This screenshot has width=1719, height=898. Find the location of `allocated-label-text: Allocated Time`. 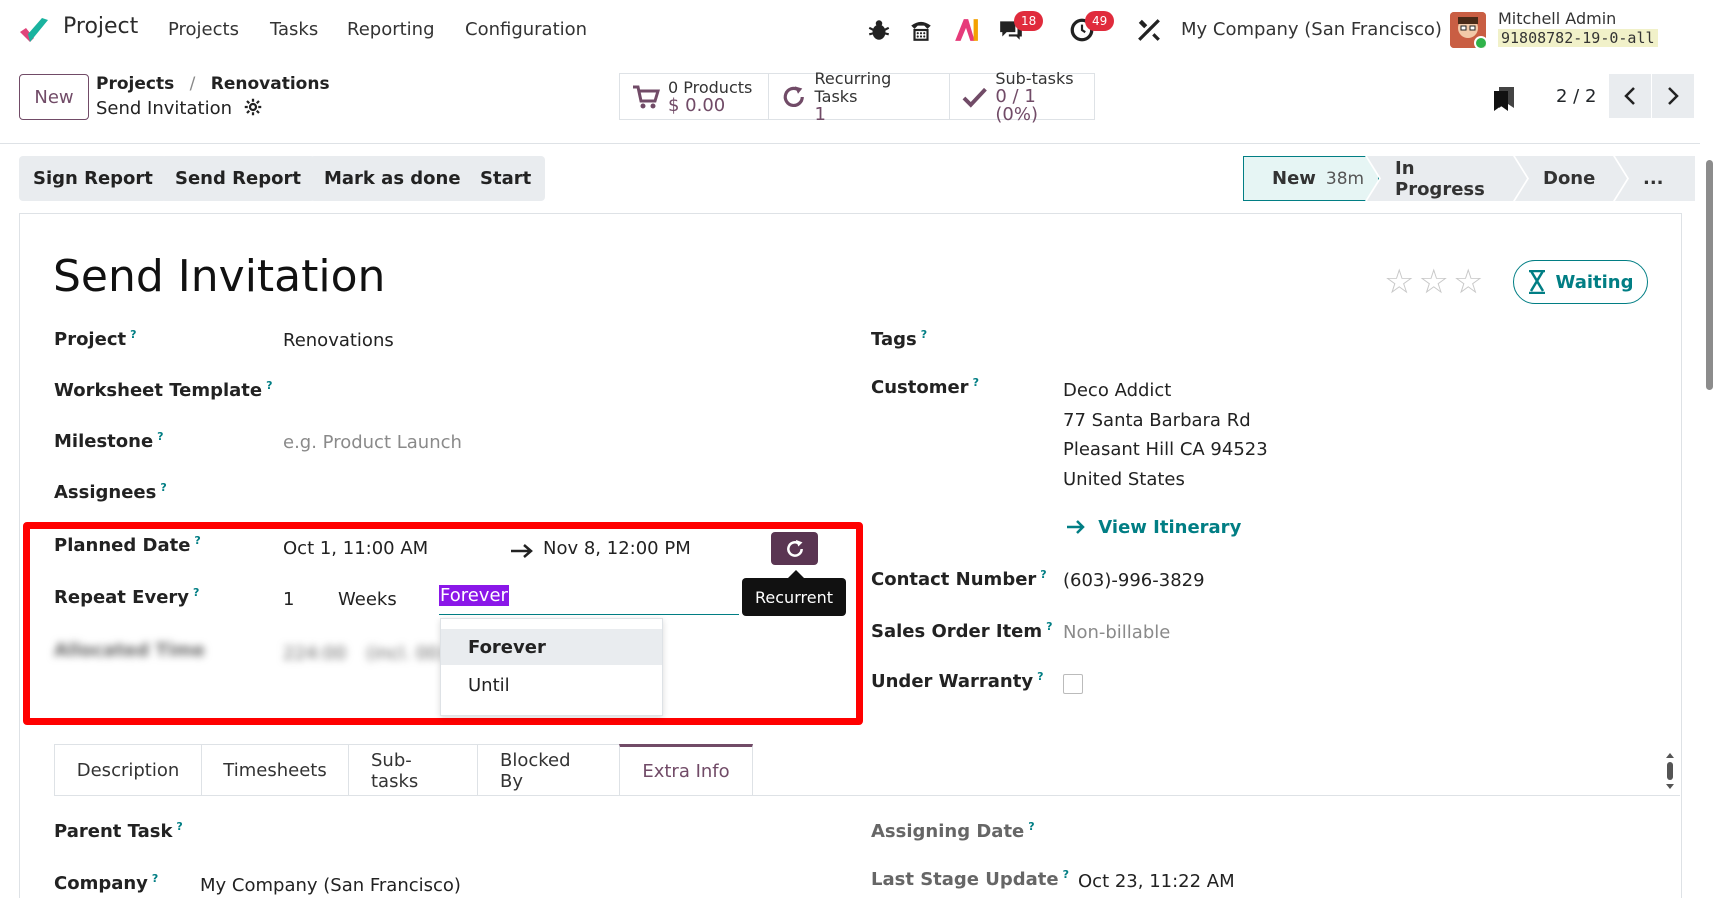

allocated-label-text: Allocated Time is located at coordinates (129, 650).